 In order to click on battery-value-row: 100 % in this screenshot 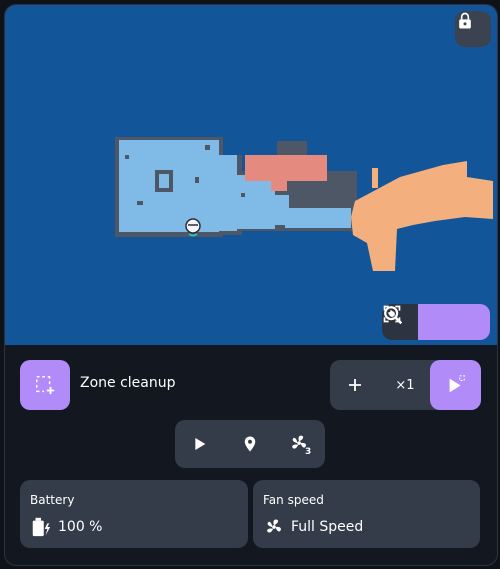, I will do `click(66, 527)`.